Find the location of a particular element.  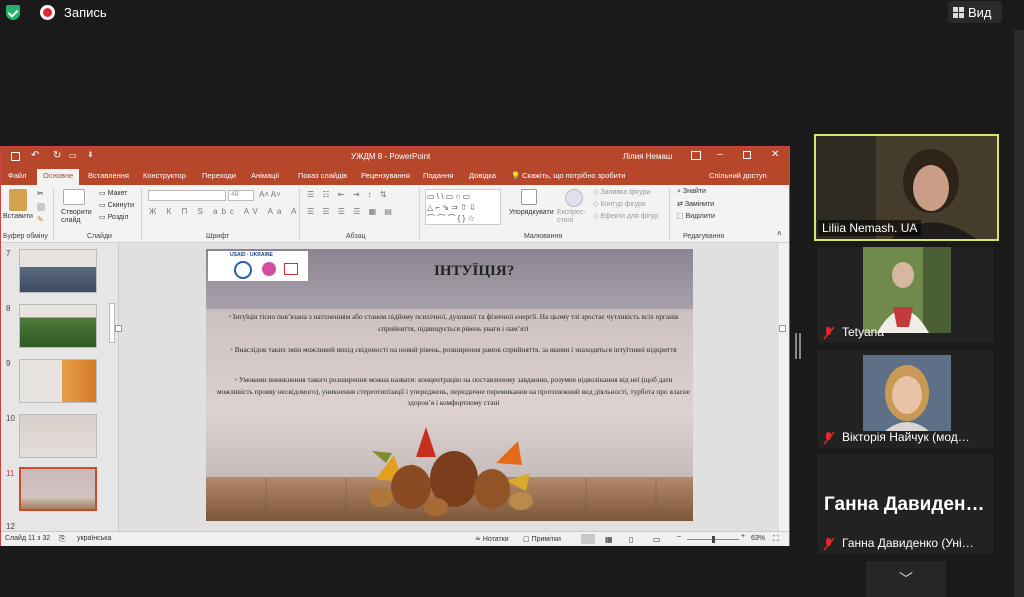

participant-tile-active-speaker: Liliia Nemash. UA is located at coordinates (906, 187).